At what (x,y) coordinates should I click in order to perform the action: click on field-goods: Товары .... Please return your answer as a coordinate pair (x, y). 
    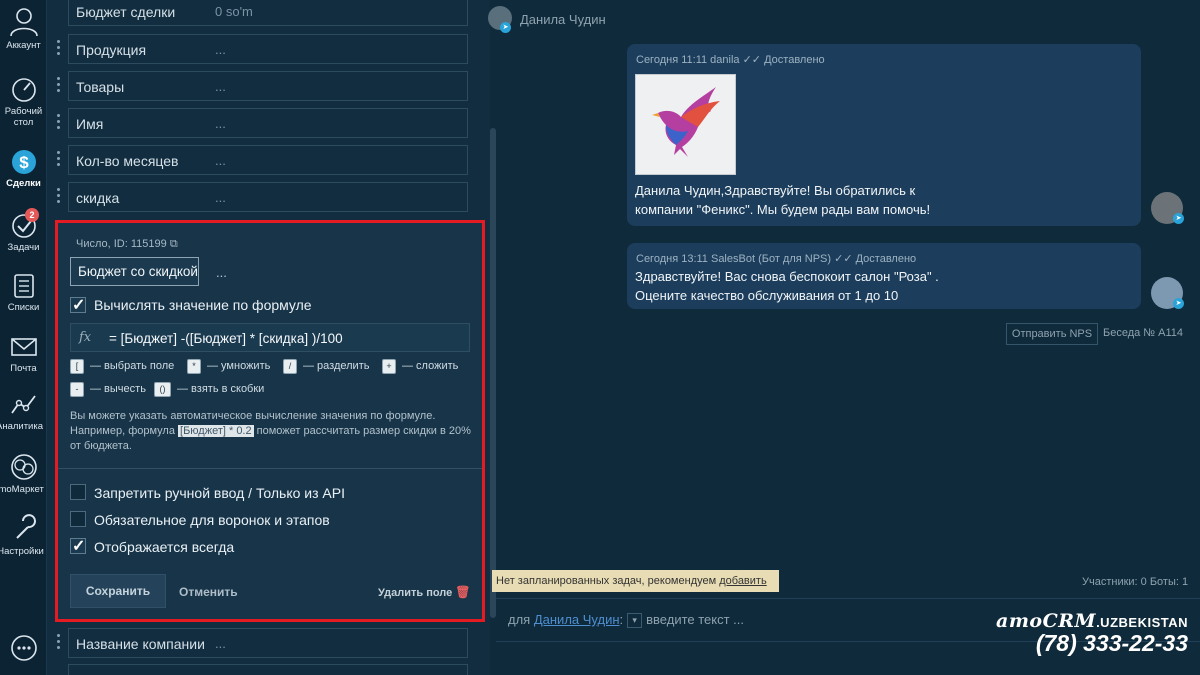
    Looking at the image, I should click on (268, 86).